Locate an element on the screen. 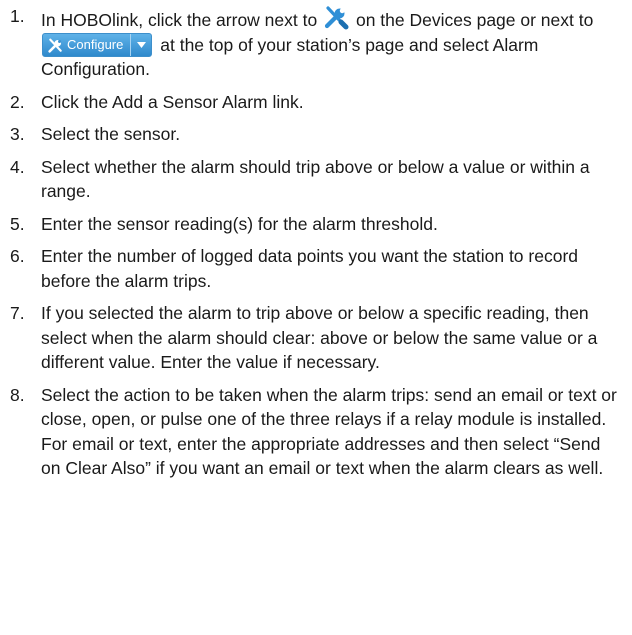  step-number: 3. is located at coordinates (17, 134).